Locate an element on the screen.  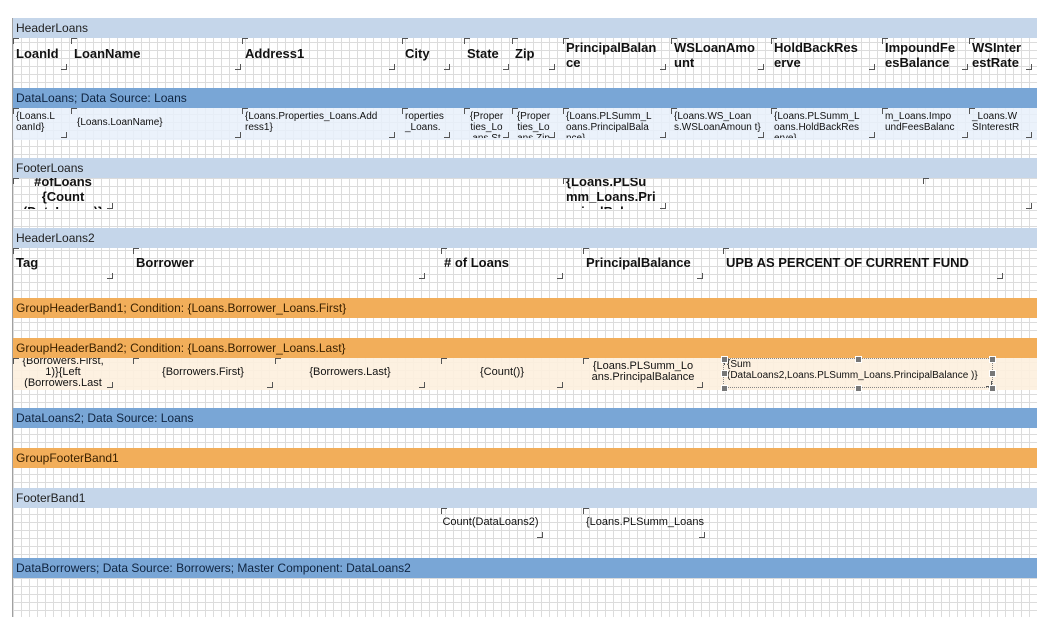
col-header-principal-balance-2: PrincipalBalance is located at coordinates (643, 263).